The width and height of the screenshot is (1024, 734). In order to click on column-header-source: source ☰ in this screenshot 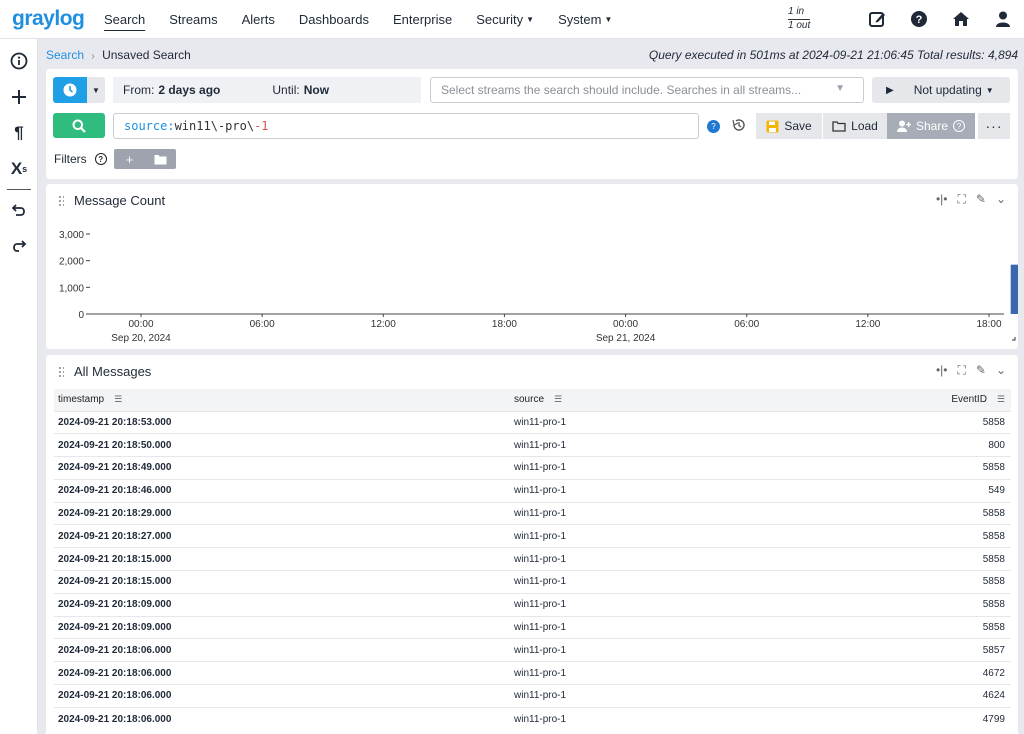, I will do `click(690, 400)`.